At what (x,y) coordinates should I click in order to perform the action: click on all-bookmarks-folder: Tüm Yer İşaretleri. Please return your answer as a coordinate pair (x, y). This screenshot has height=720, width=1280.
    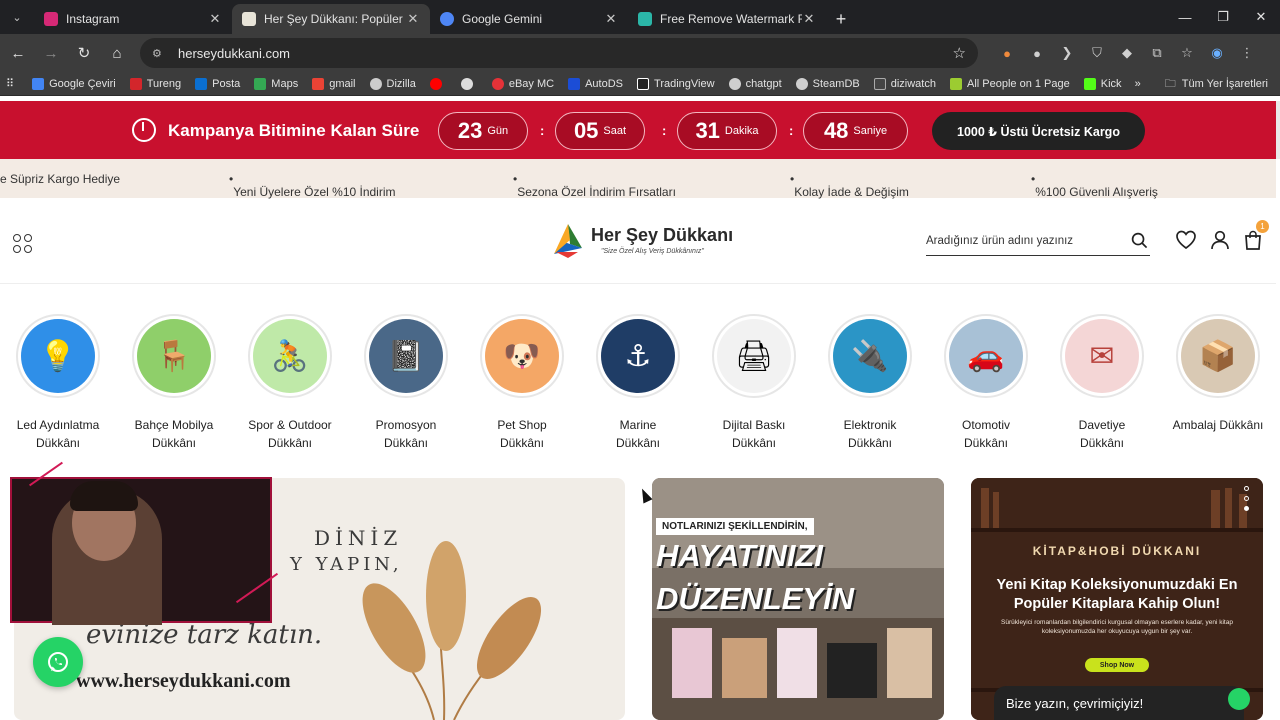
    Looking at the image, I should click on (1225, 84).